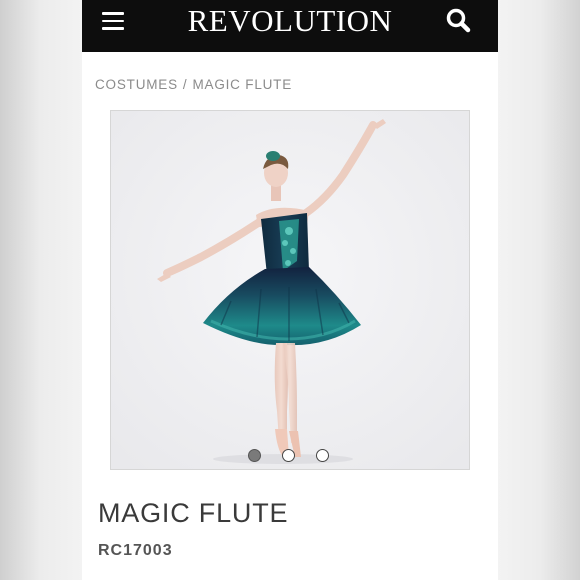 The image size is (580, 580). Describe the element at coordinates (242, 84) in the screenshot. I see `breadcrumb-magic-flute: MAGIC FLUTE` at that location.